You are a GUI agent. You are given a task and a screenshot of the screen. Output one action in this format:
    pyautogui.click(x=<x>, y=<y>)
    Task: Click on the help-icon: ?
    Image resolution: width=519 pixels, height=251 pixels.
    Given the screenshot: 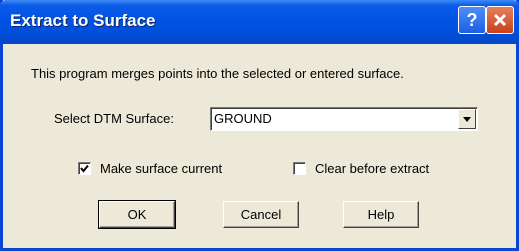 What is the action you would take?
    pyautogui.click(x=472, y=20)
    